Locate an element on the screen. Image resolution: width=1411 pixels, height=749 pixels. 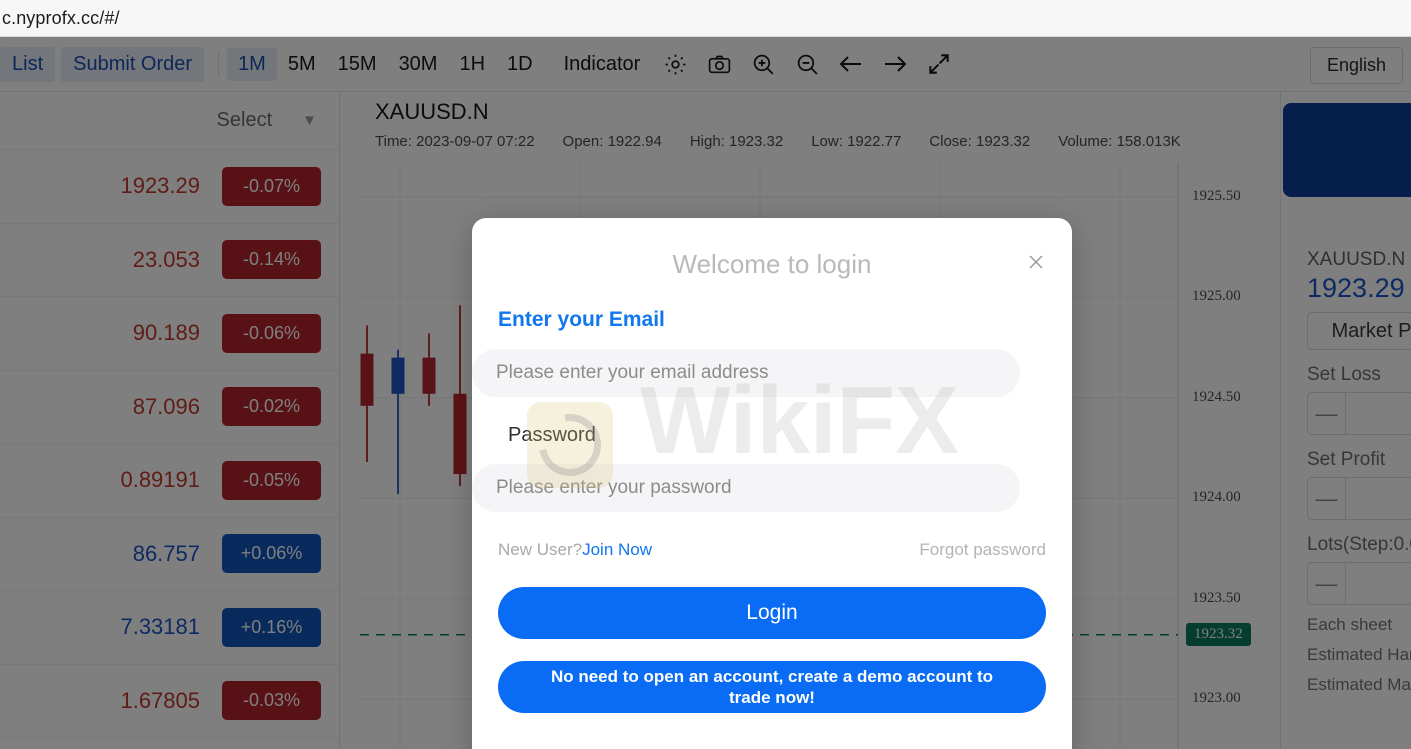
browser-url-bar: c.nyprofx.cc/#/ is located at coordinates (705, 18).